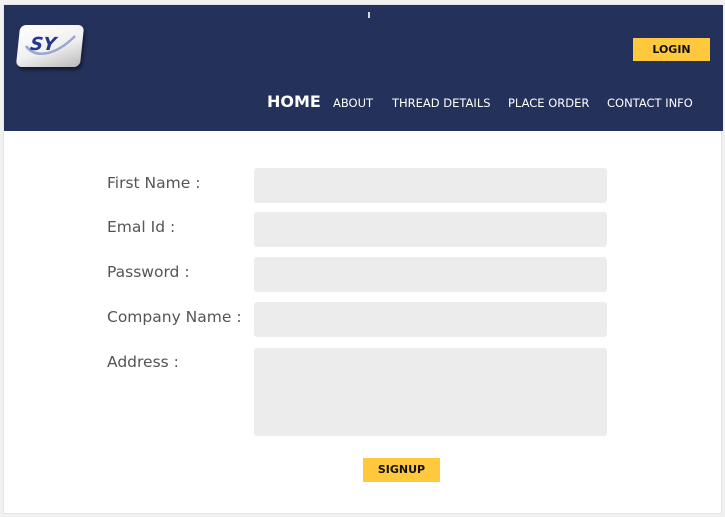  Describe the element at coordinates (401, 470) in the screenshot. I see `signup-button: SIGNUP` at that location.